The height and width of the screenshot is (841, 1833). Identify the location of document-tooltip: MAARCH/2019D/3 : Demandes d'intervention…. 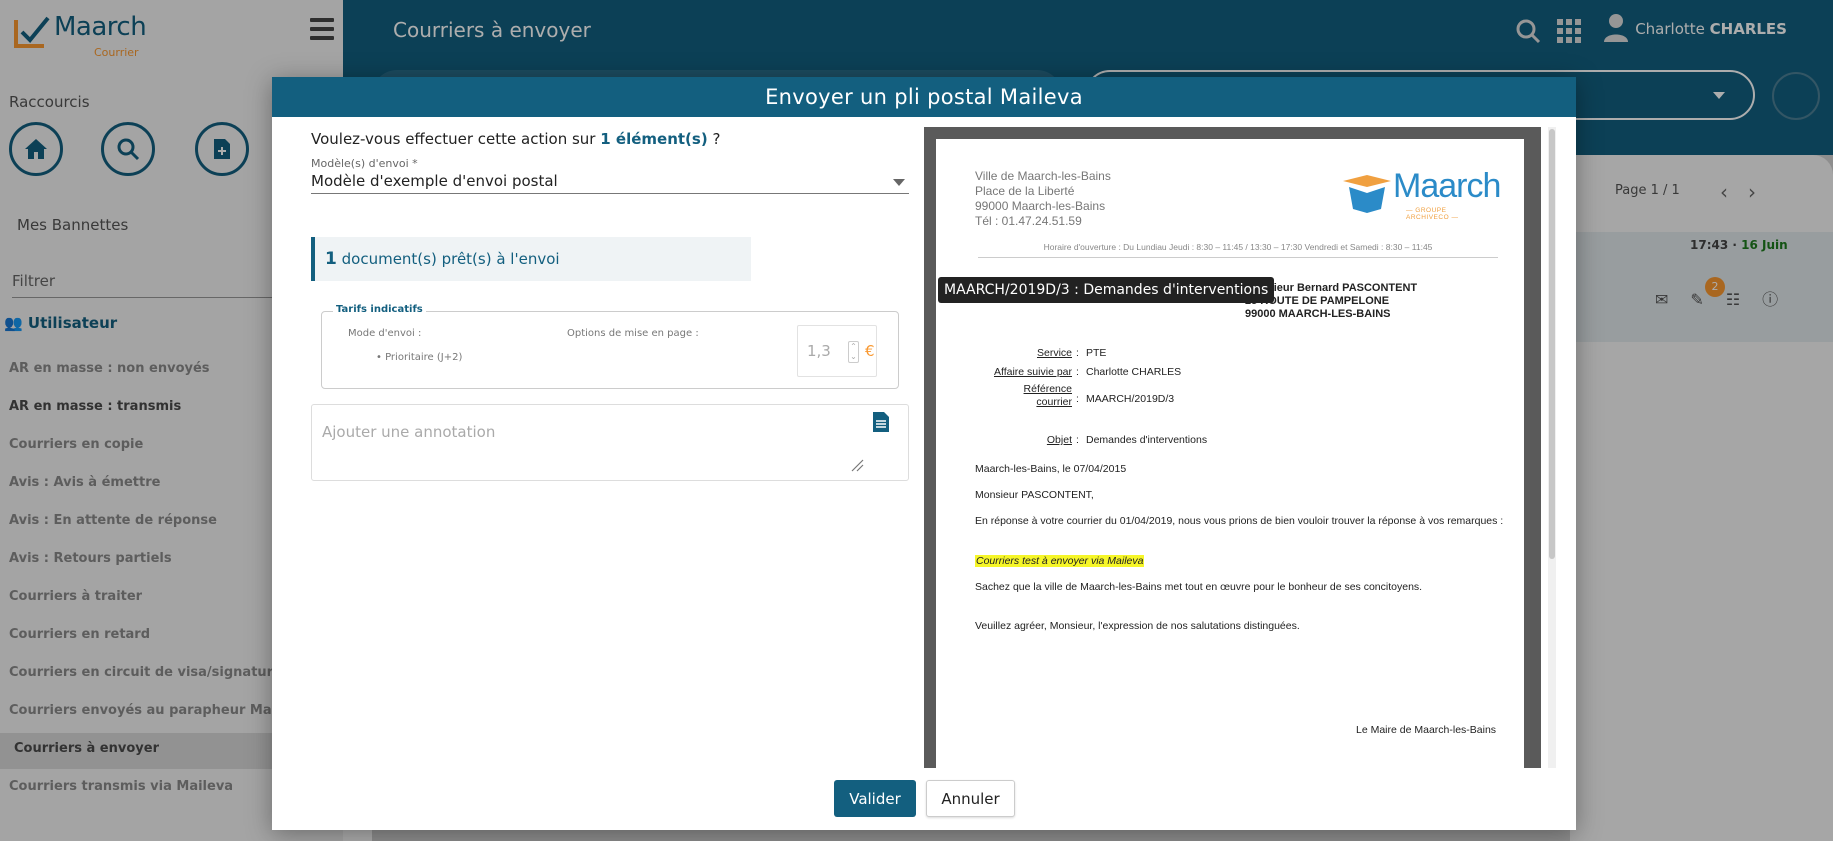
(1106, 290).